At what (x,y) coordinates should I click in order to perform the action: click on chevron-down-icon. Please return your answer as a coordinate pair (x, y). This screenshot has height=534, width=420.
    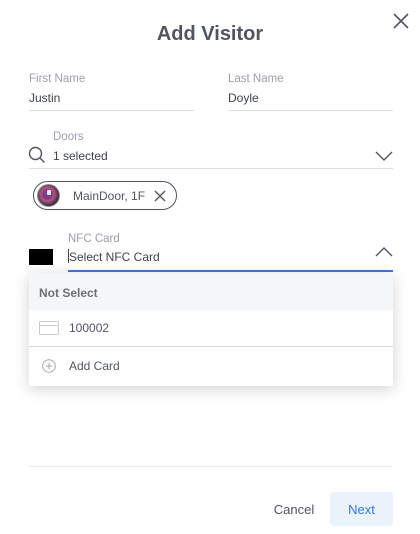
    Looking at the image, I should click on (384, 156).